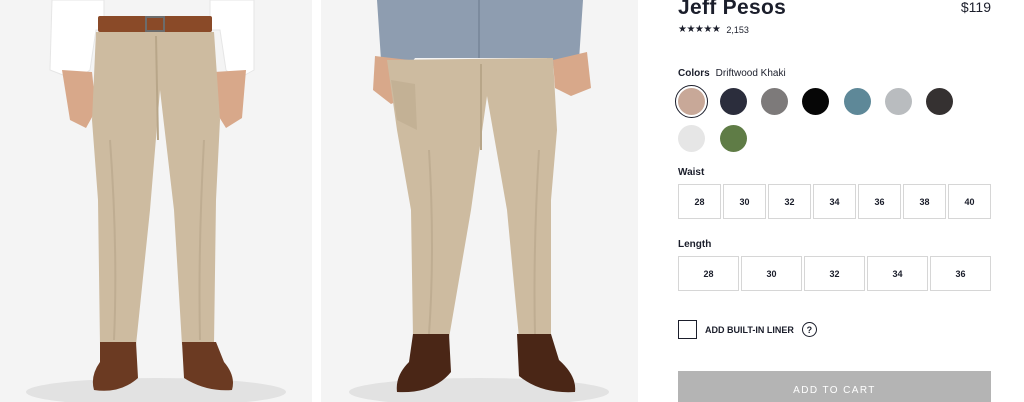 This screenshot has width=1024, height=402. Describe the element at coordinates (969, 201) in the screenshot. I see `waist-option: 40` at that location.